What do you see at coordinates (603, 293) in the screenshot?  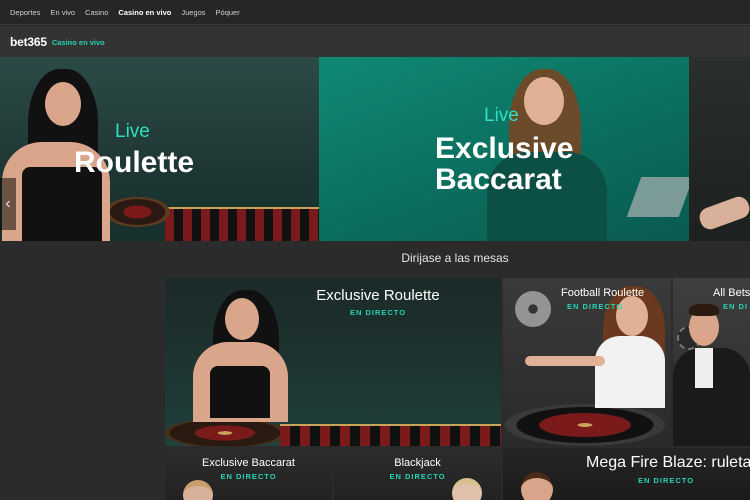 I see `tile-title: Football Roulette` at bounding box center [603, 293].